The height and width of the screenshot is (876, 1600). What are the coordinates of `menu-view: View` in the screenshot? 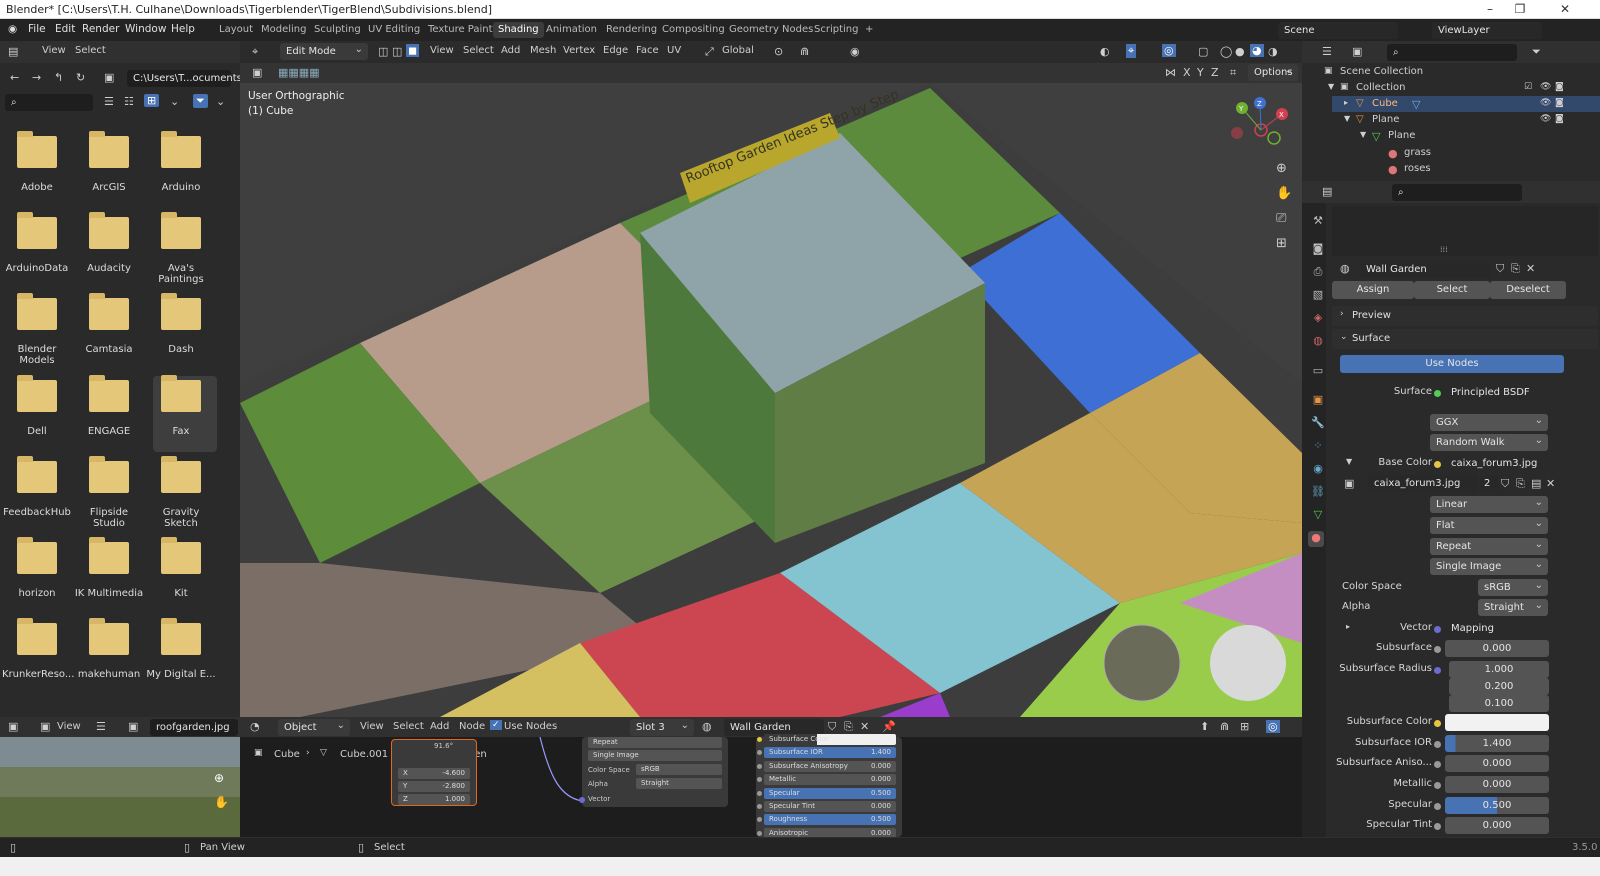 It's located at (442, 50).